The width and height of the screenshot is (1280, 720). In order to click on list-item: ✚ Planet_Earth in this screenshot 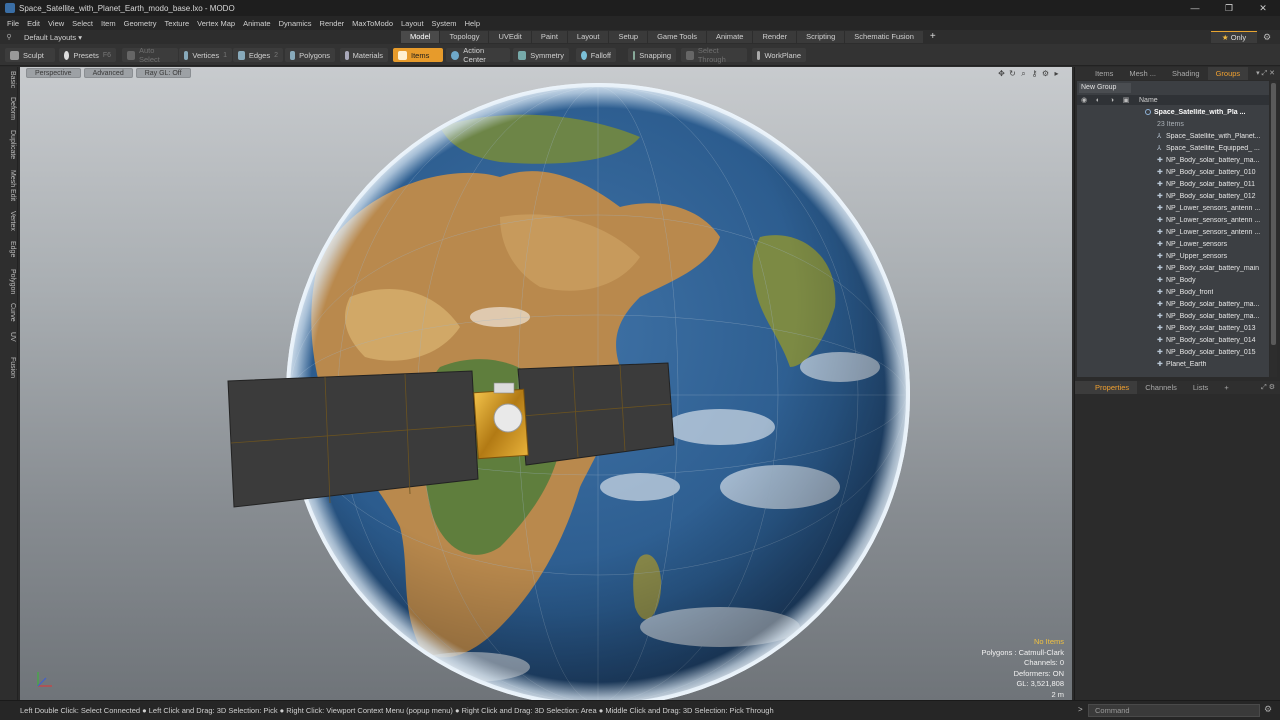, I will do `click(1173, 364)`.